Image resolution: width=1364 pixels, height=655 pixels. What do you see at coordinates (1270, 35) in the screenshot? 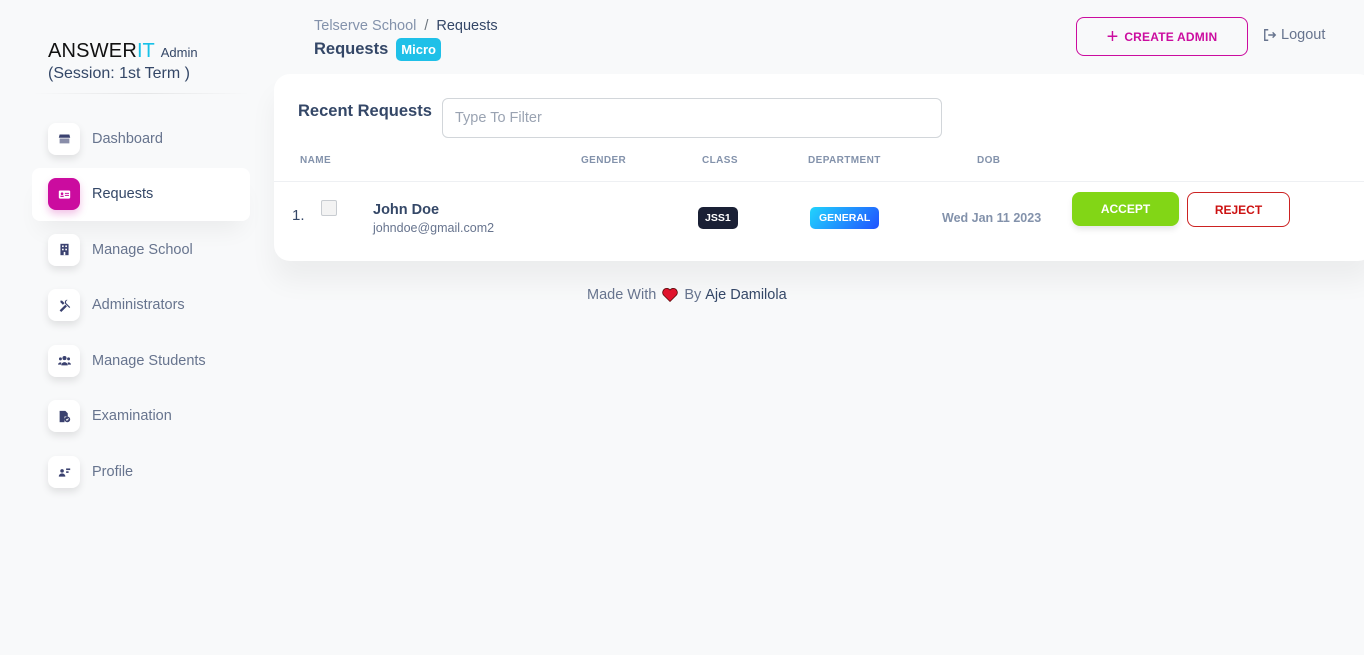
I see `logout-icon` at bounding box center [1270, 35].